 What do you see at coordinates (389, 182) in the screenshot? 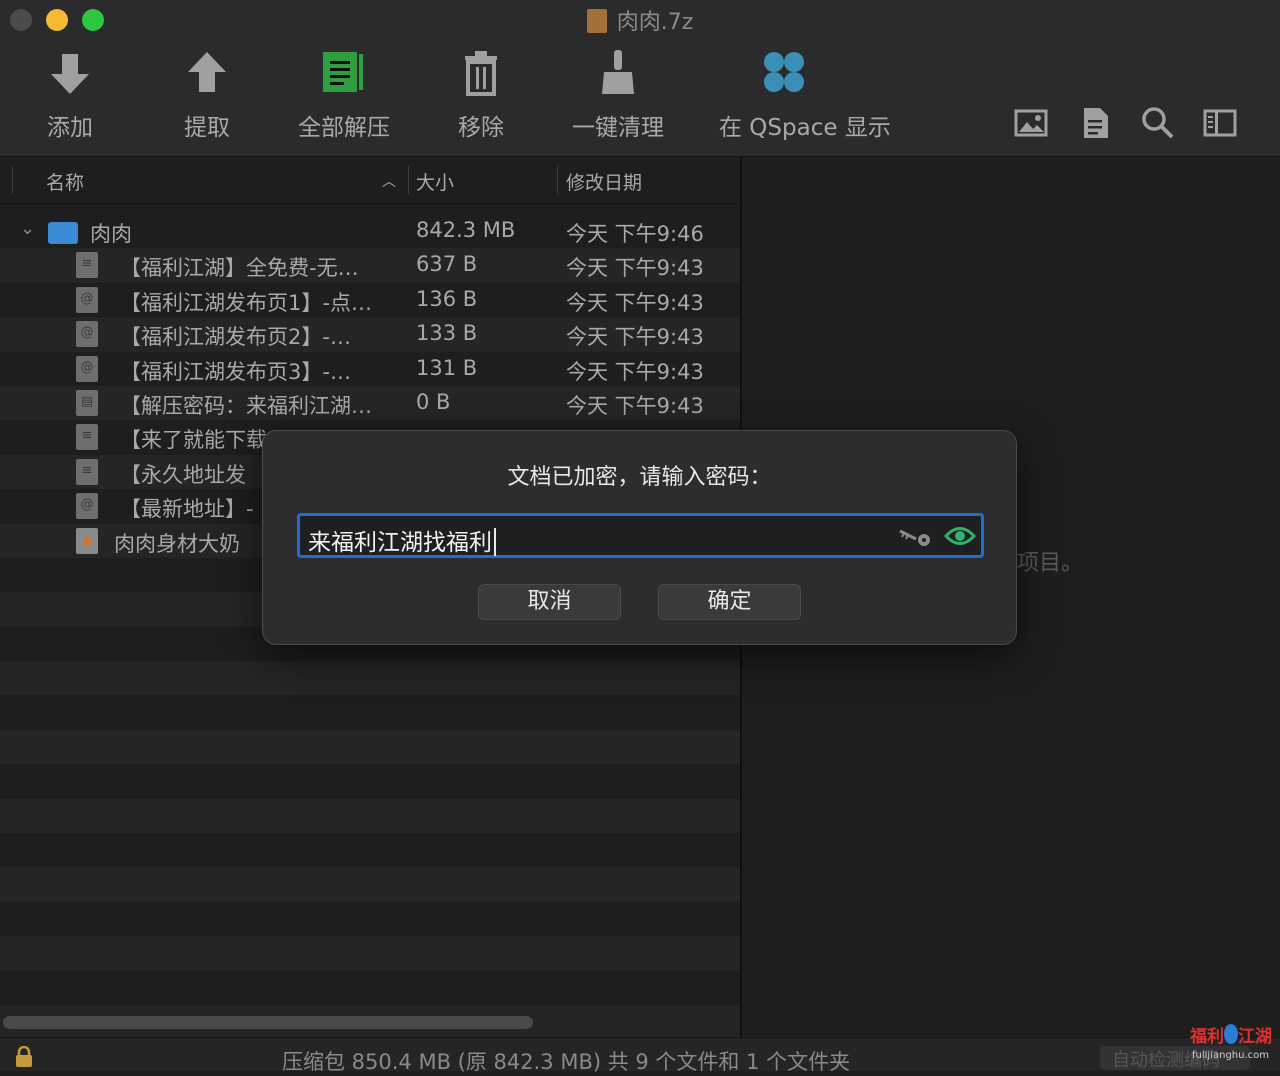
I see `sort-ascending-icon: ︿` at bounding box center [389, 182].